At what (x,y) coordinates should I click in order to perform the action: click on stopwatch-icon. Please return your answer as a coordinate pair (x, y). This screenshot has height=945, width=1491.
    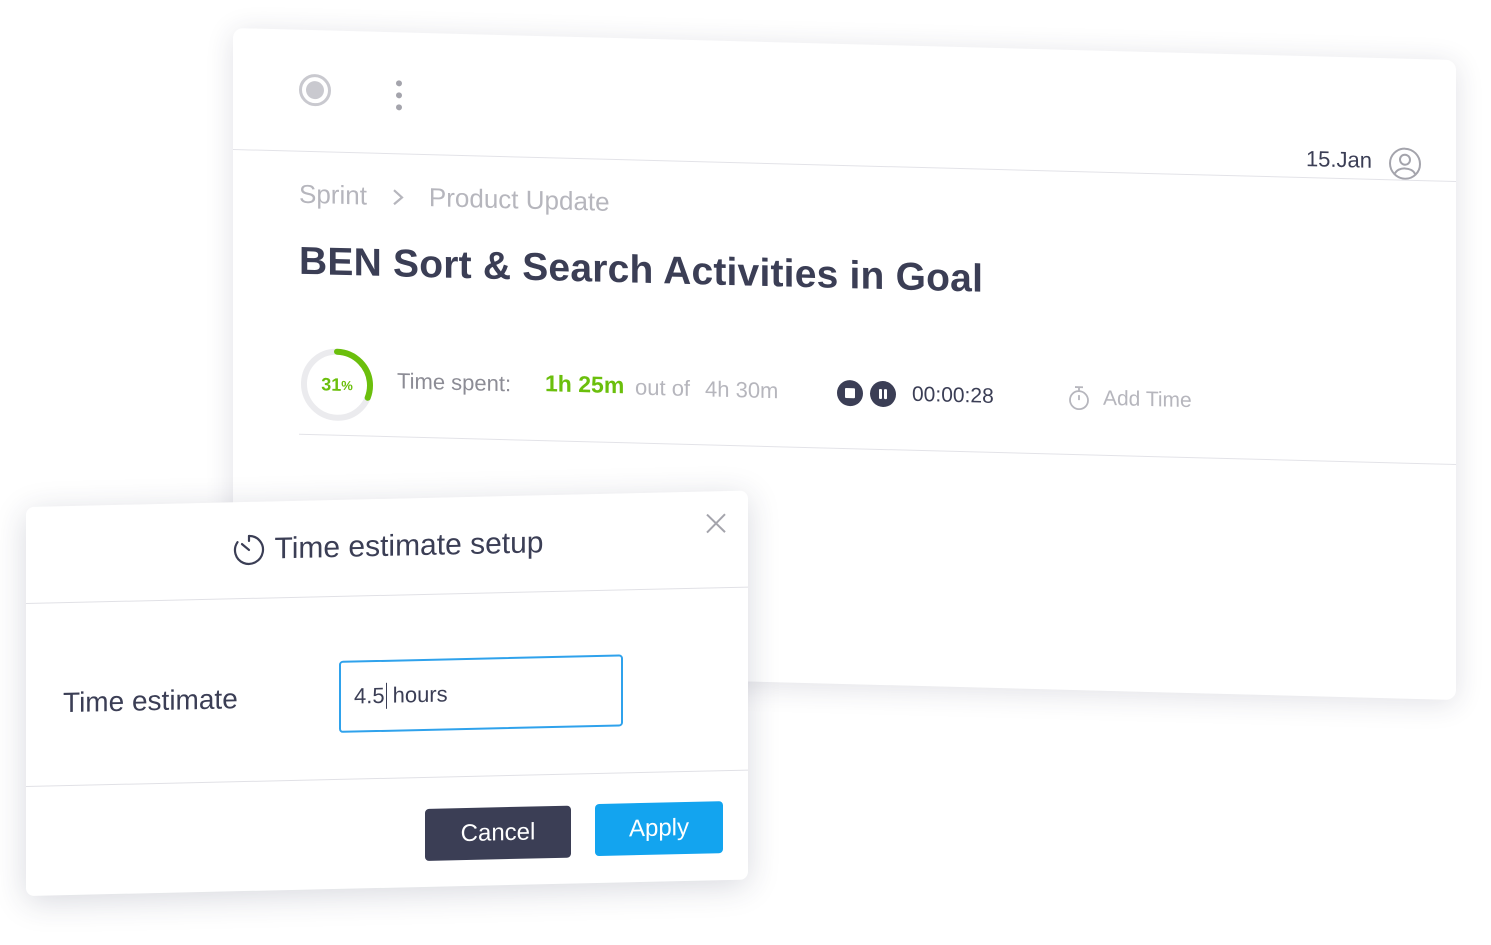
    Looking at the image, I should click on (1079, 398).